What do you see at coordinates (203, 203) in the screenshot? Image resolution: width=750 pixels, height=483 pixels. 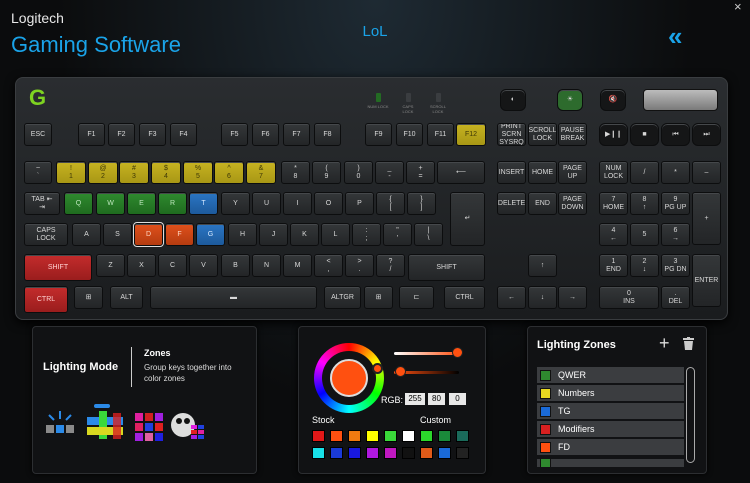 I see `key-t: T` at bounding box center [203, 203].